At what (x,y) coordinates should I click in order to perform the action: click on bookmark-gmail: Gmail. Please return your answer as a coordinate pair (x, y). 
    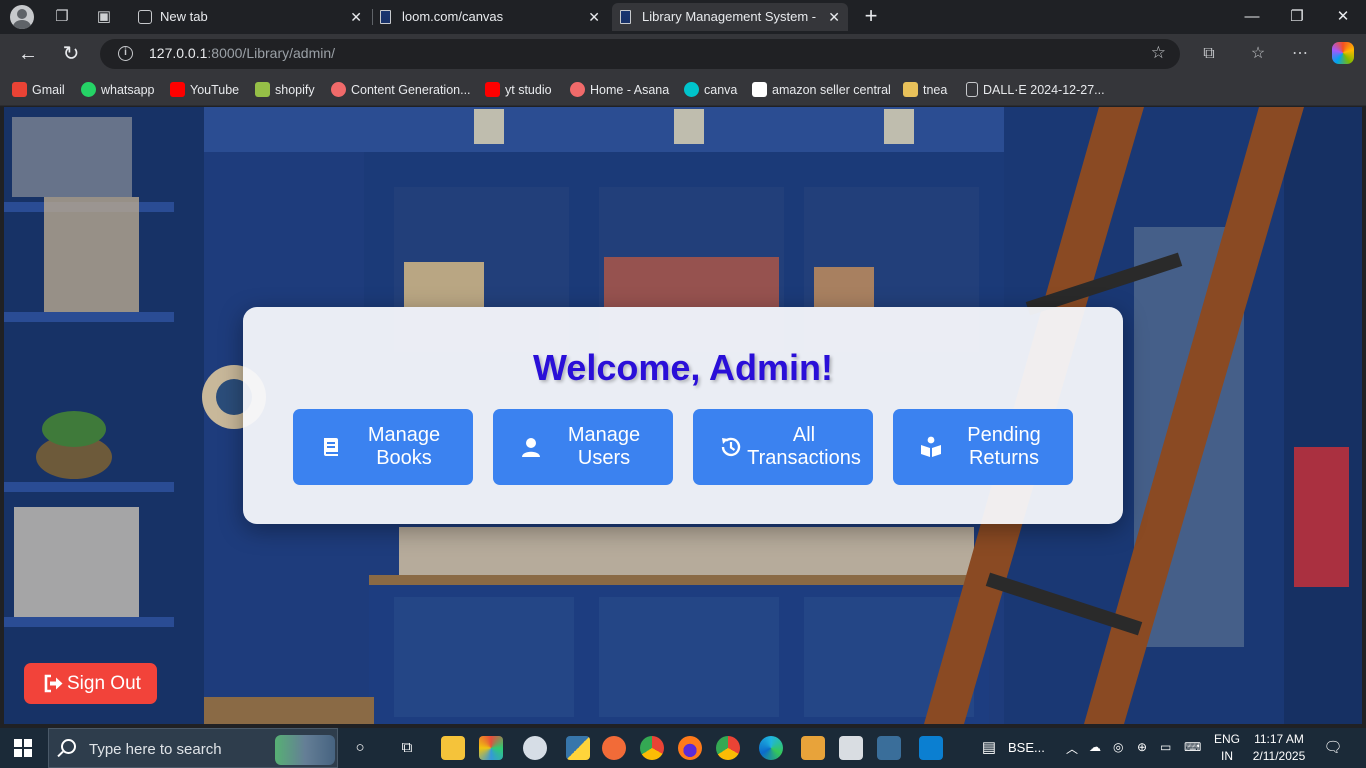
    Looking at the image, I should click on (38, 90).